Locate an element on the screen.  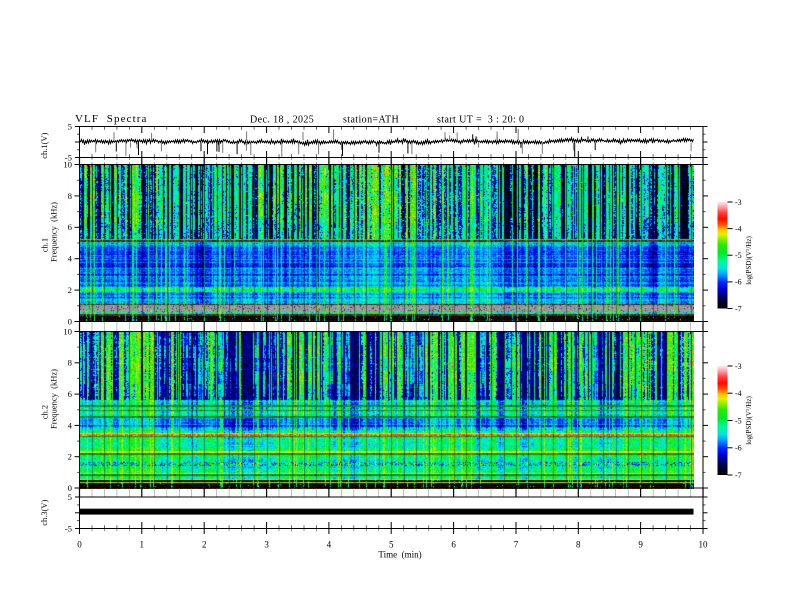
svg-text: Time (min) is located at coordinates (399, 555).